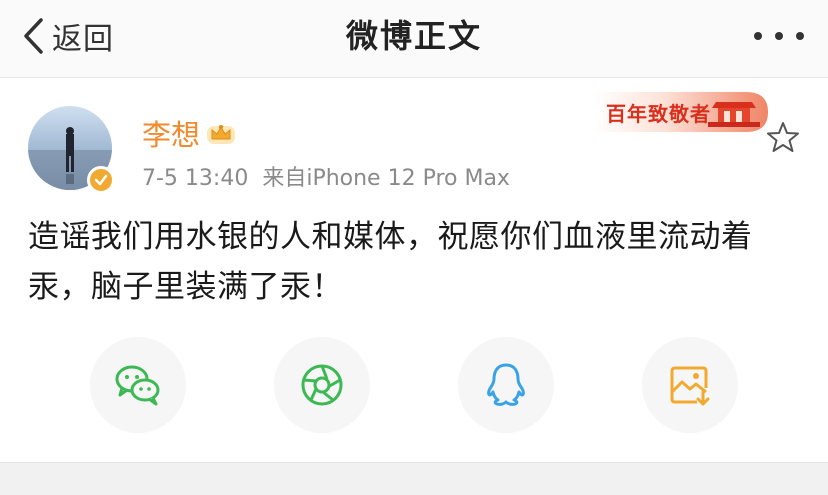  I want to click on bottom-divider, so click(414, 478).